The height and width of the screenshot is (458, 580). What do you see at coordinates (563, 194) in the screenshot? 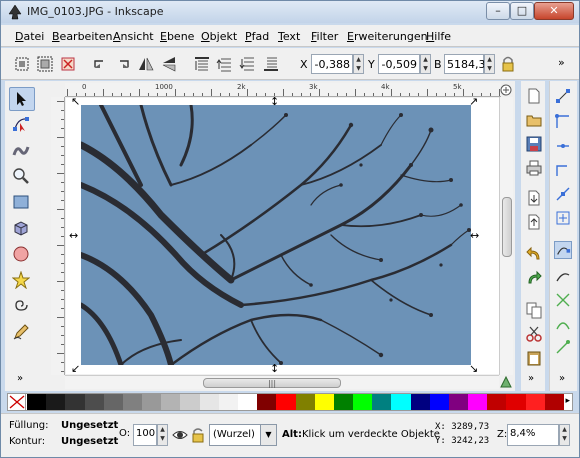
I see `snap-midpoint-icon` at bounding box center [563, 194].